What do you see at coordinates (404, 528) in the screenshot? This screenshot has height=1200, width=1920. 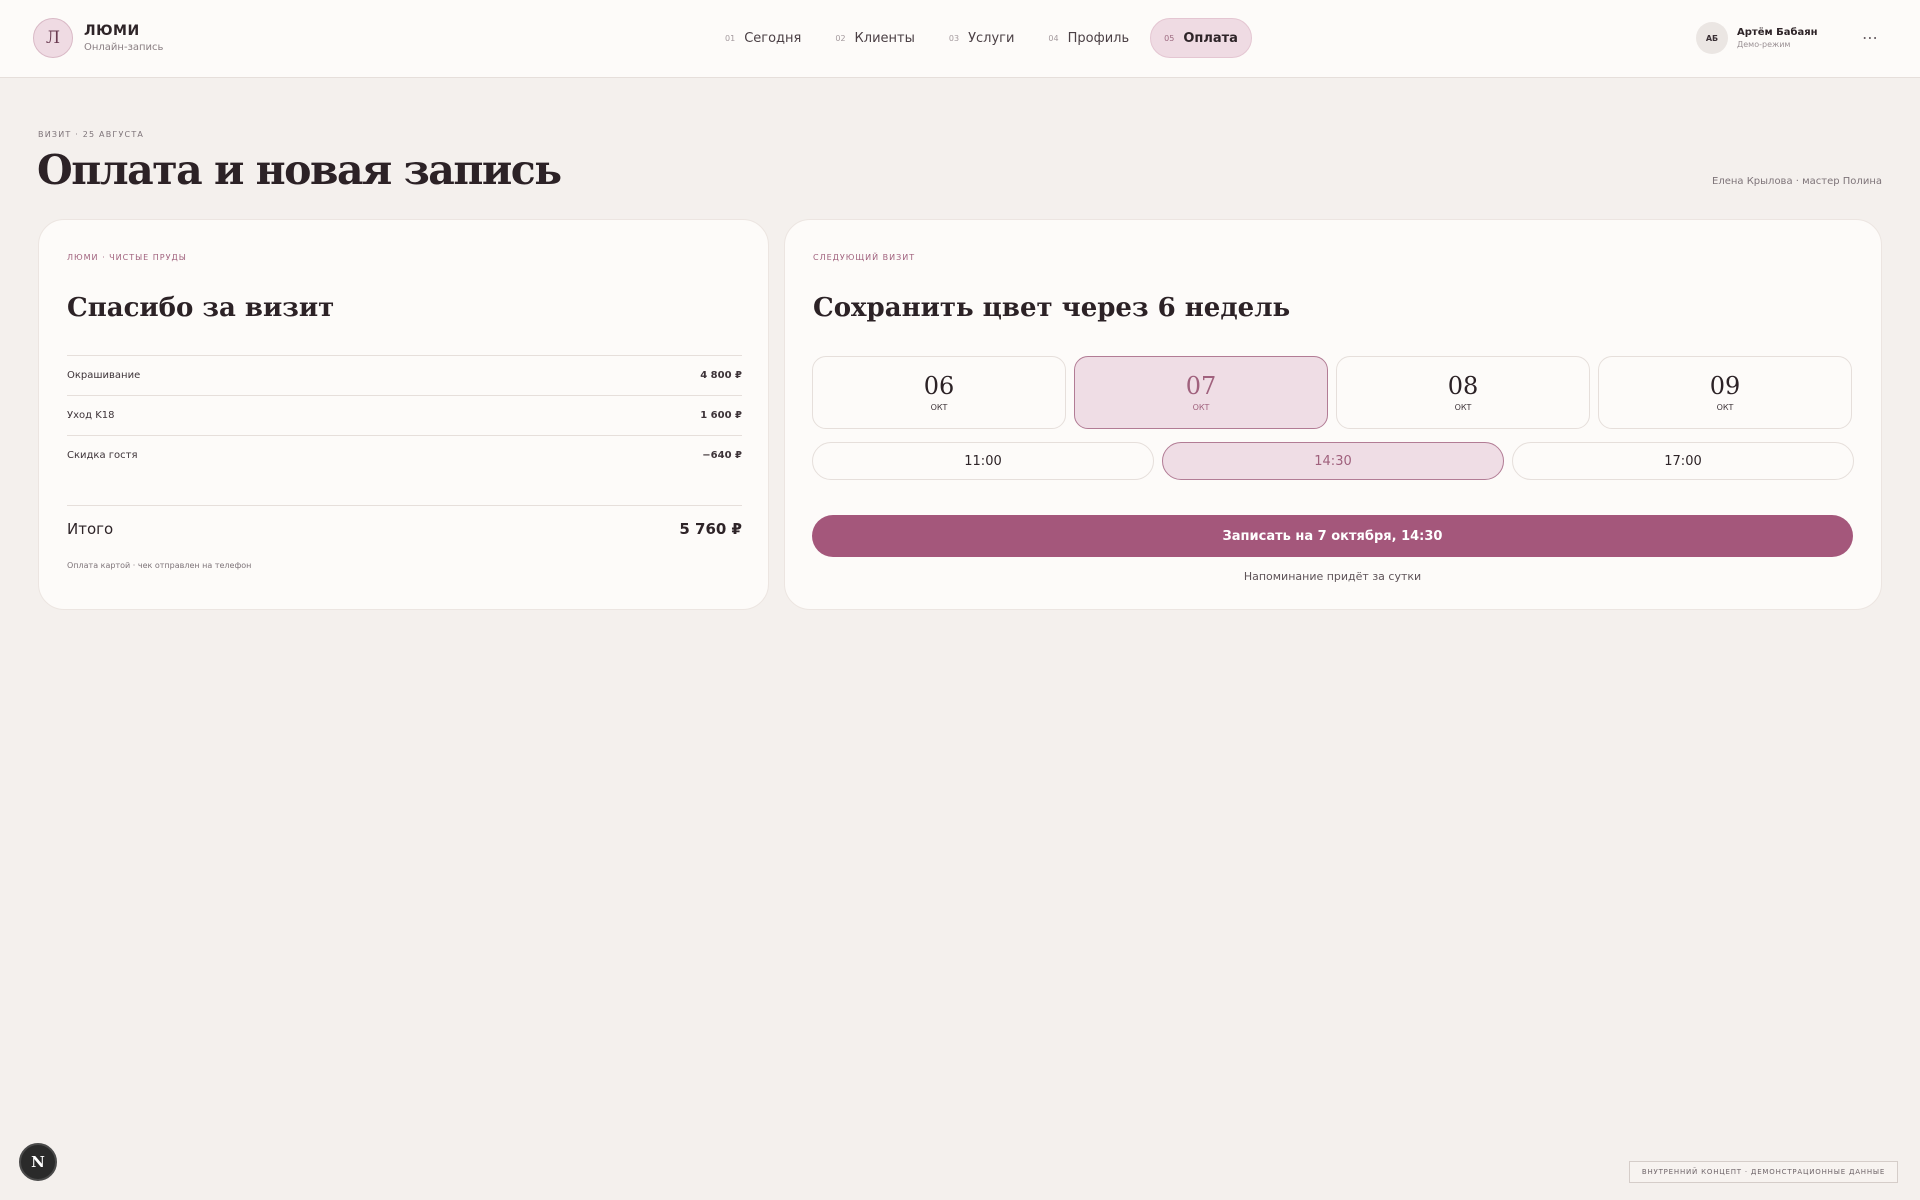 I see `total-row: Итого 5 760 ₽` at bounding box center [404, 528].